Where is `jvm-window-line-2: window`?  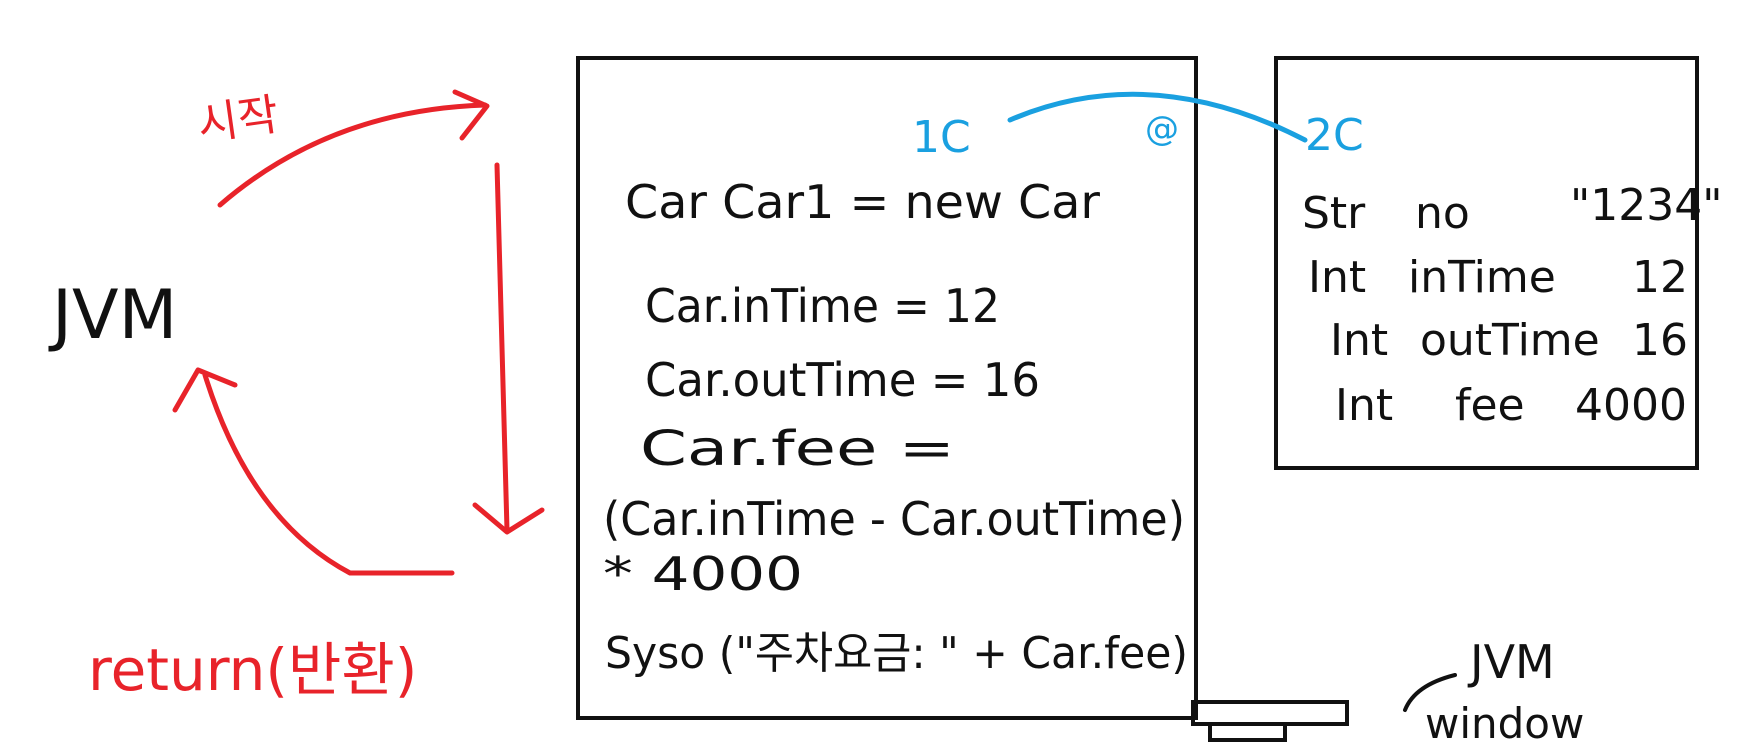
jvm-window-line-2: window is located at coordinates (1504, 723).